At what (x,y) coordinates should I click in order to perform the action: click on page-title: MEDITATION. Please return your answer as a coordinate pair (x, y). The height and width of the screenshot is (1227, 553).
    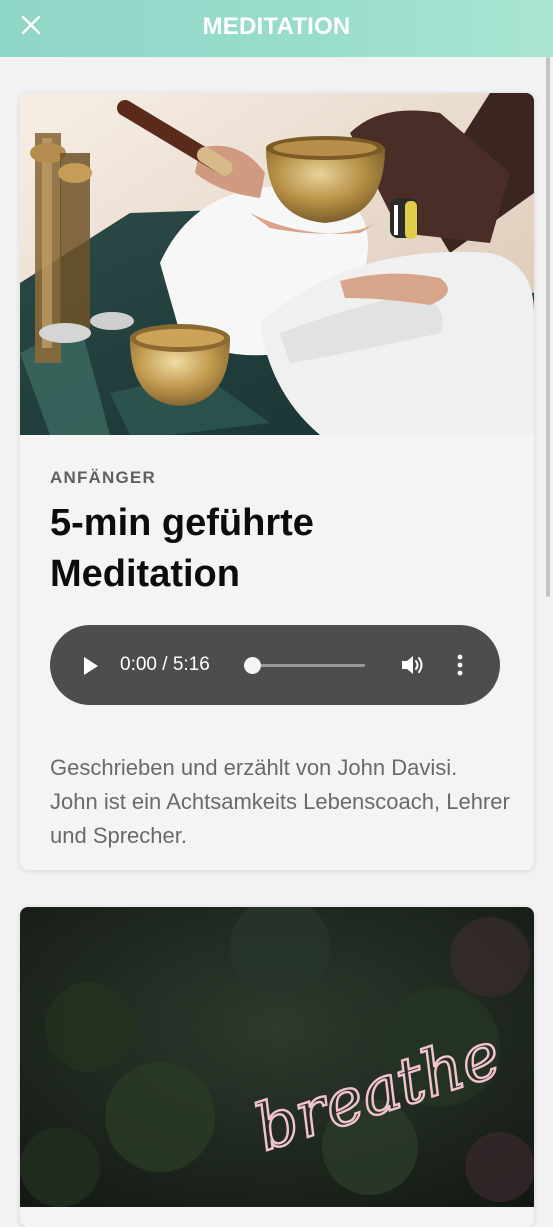
    Looking at the image, I should click on (276, 26).